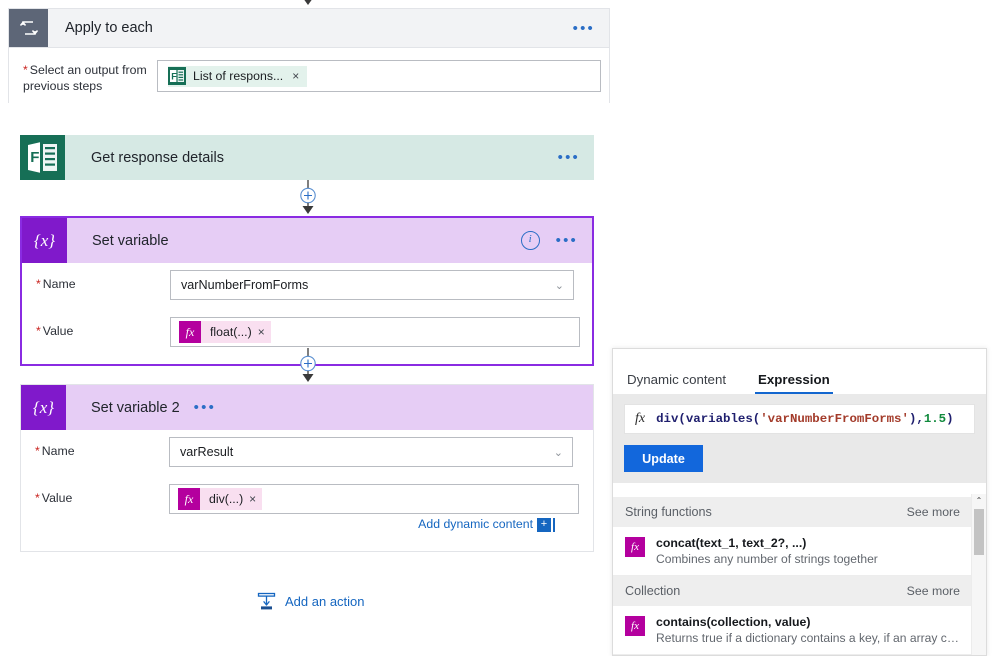 Image resolution: width=999 pixels, height=656 pixels. What do you see at coordinates (554, 525) in the screenshot?
I see `text-cursor` at bounding box center [554, 525].